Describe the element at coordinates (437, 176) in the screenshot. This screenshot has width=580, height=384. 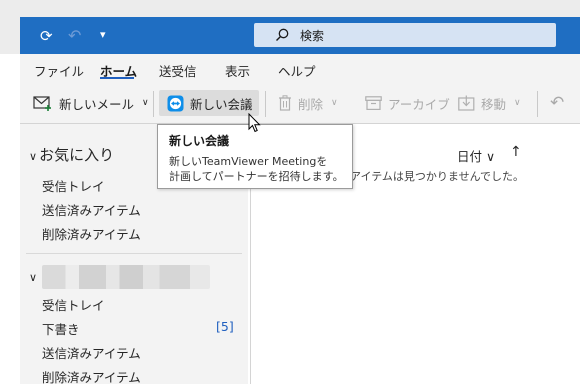
I see `empty-list-message: アイテムは見つかりませんでした。` at that location.